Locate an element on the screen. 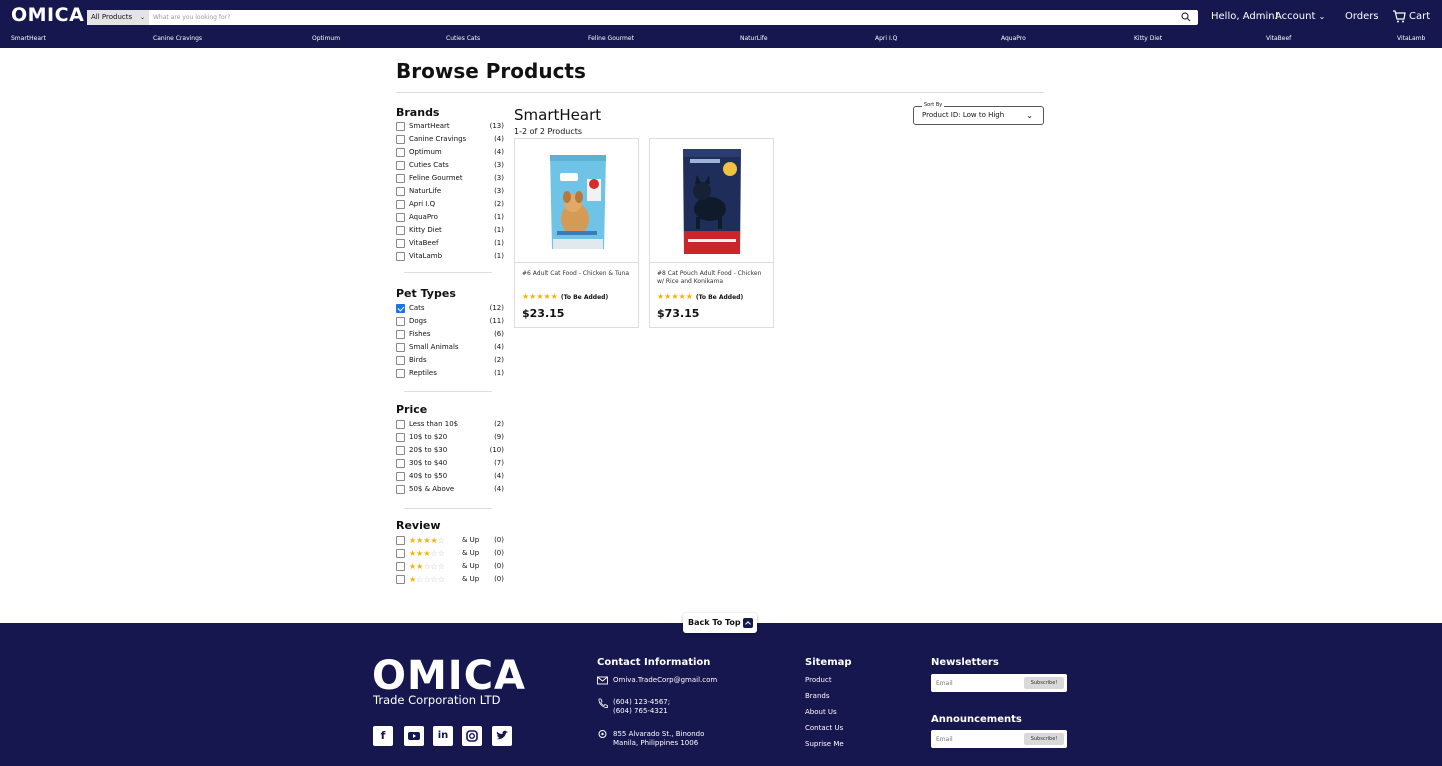  announcement-subscribe-button: Subscribe! is located at coordinates (1044, 739).